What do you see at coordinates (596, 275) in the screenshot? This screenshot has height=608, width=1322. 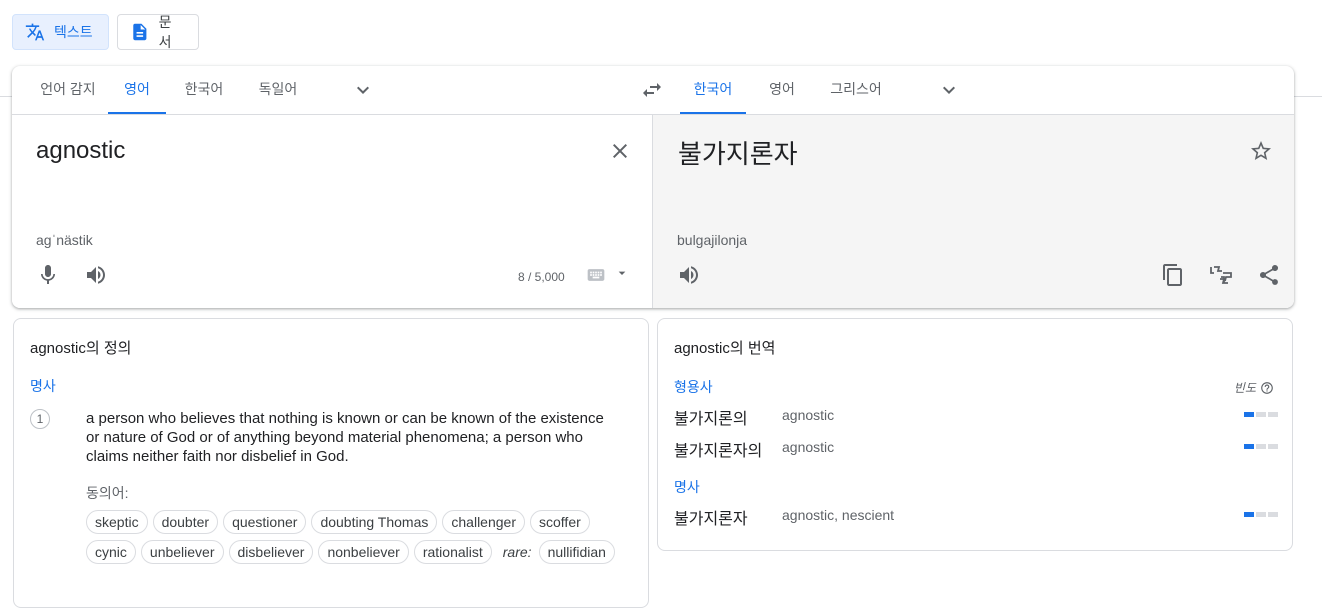 I see `keyboard-icon` at bounding box center [596, 275].